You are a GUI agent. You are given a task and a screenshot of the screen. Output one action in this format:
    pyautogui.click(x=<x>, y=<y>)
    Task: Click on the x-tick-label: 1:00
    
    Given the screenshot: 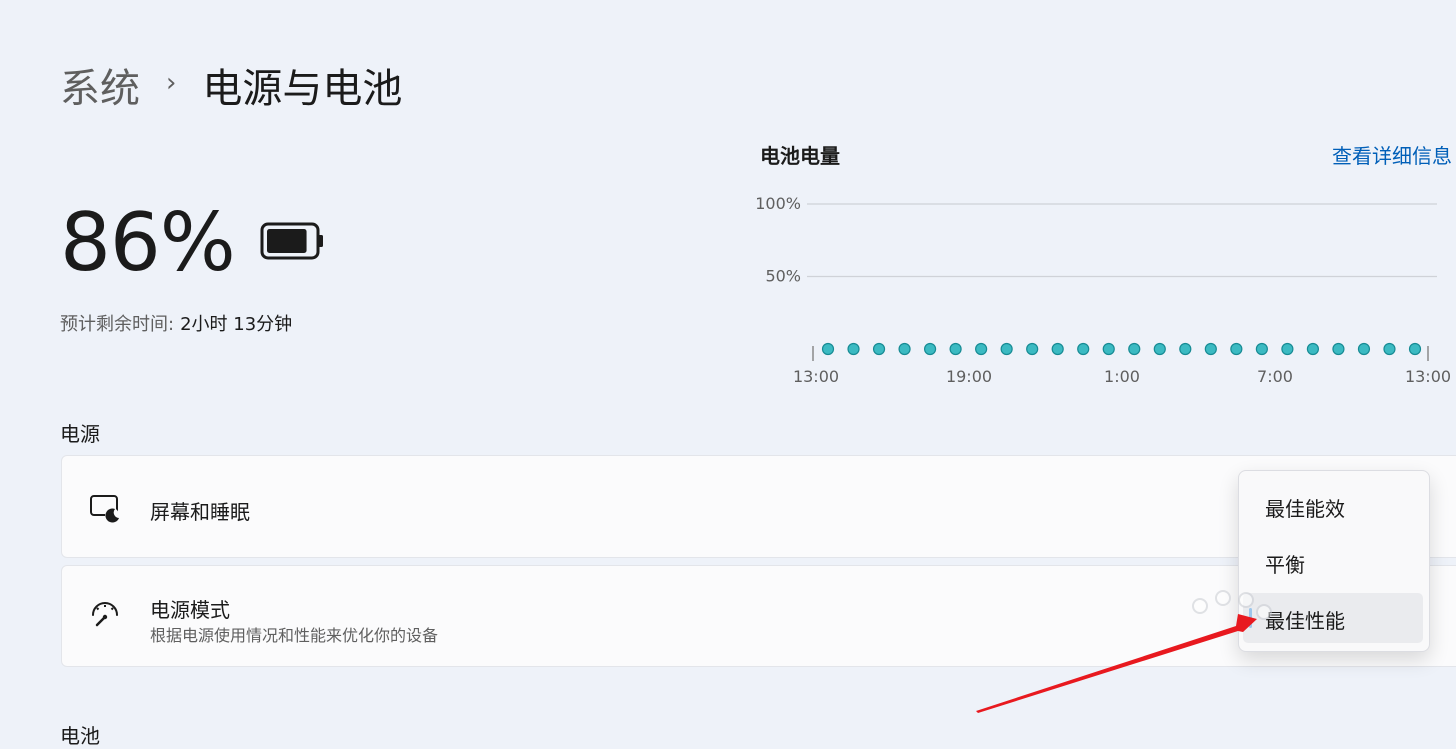 What is the action you would take?
    pyautogui.click(x=1122, y=376)
    